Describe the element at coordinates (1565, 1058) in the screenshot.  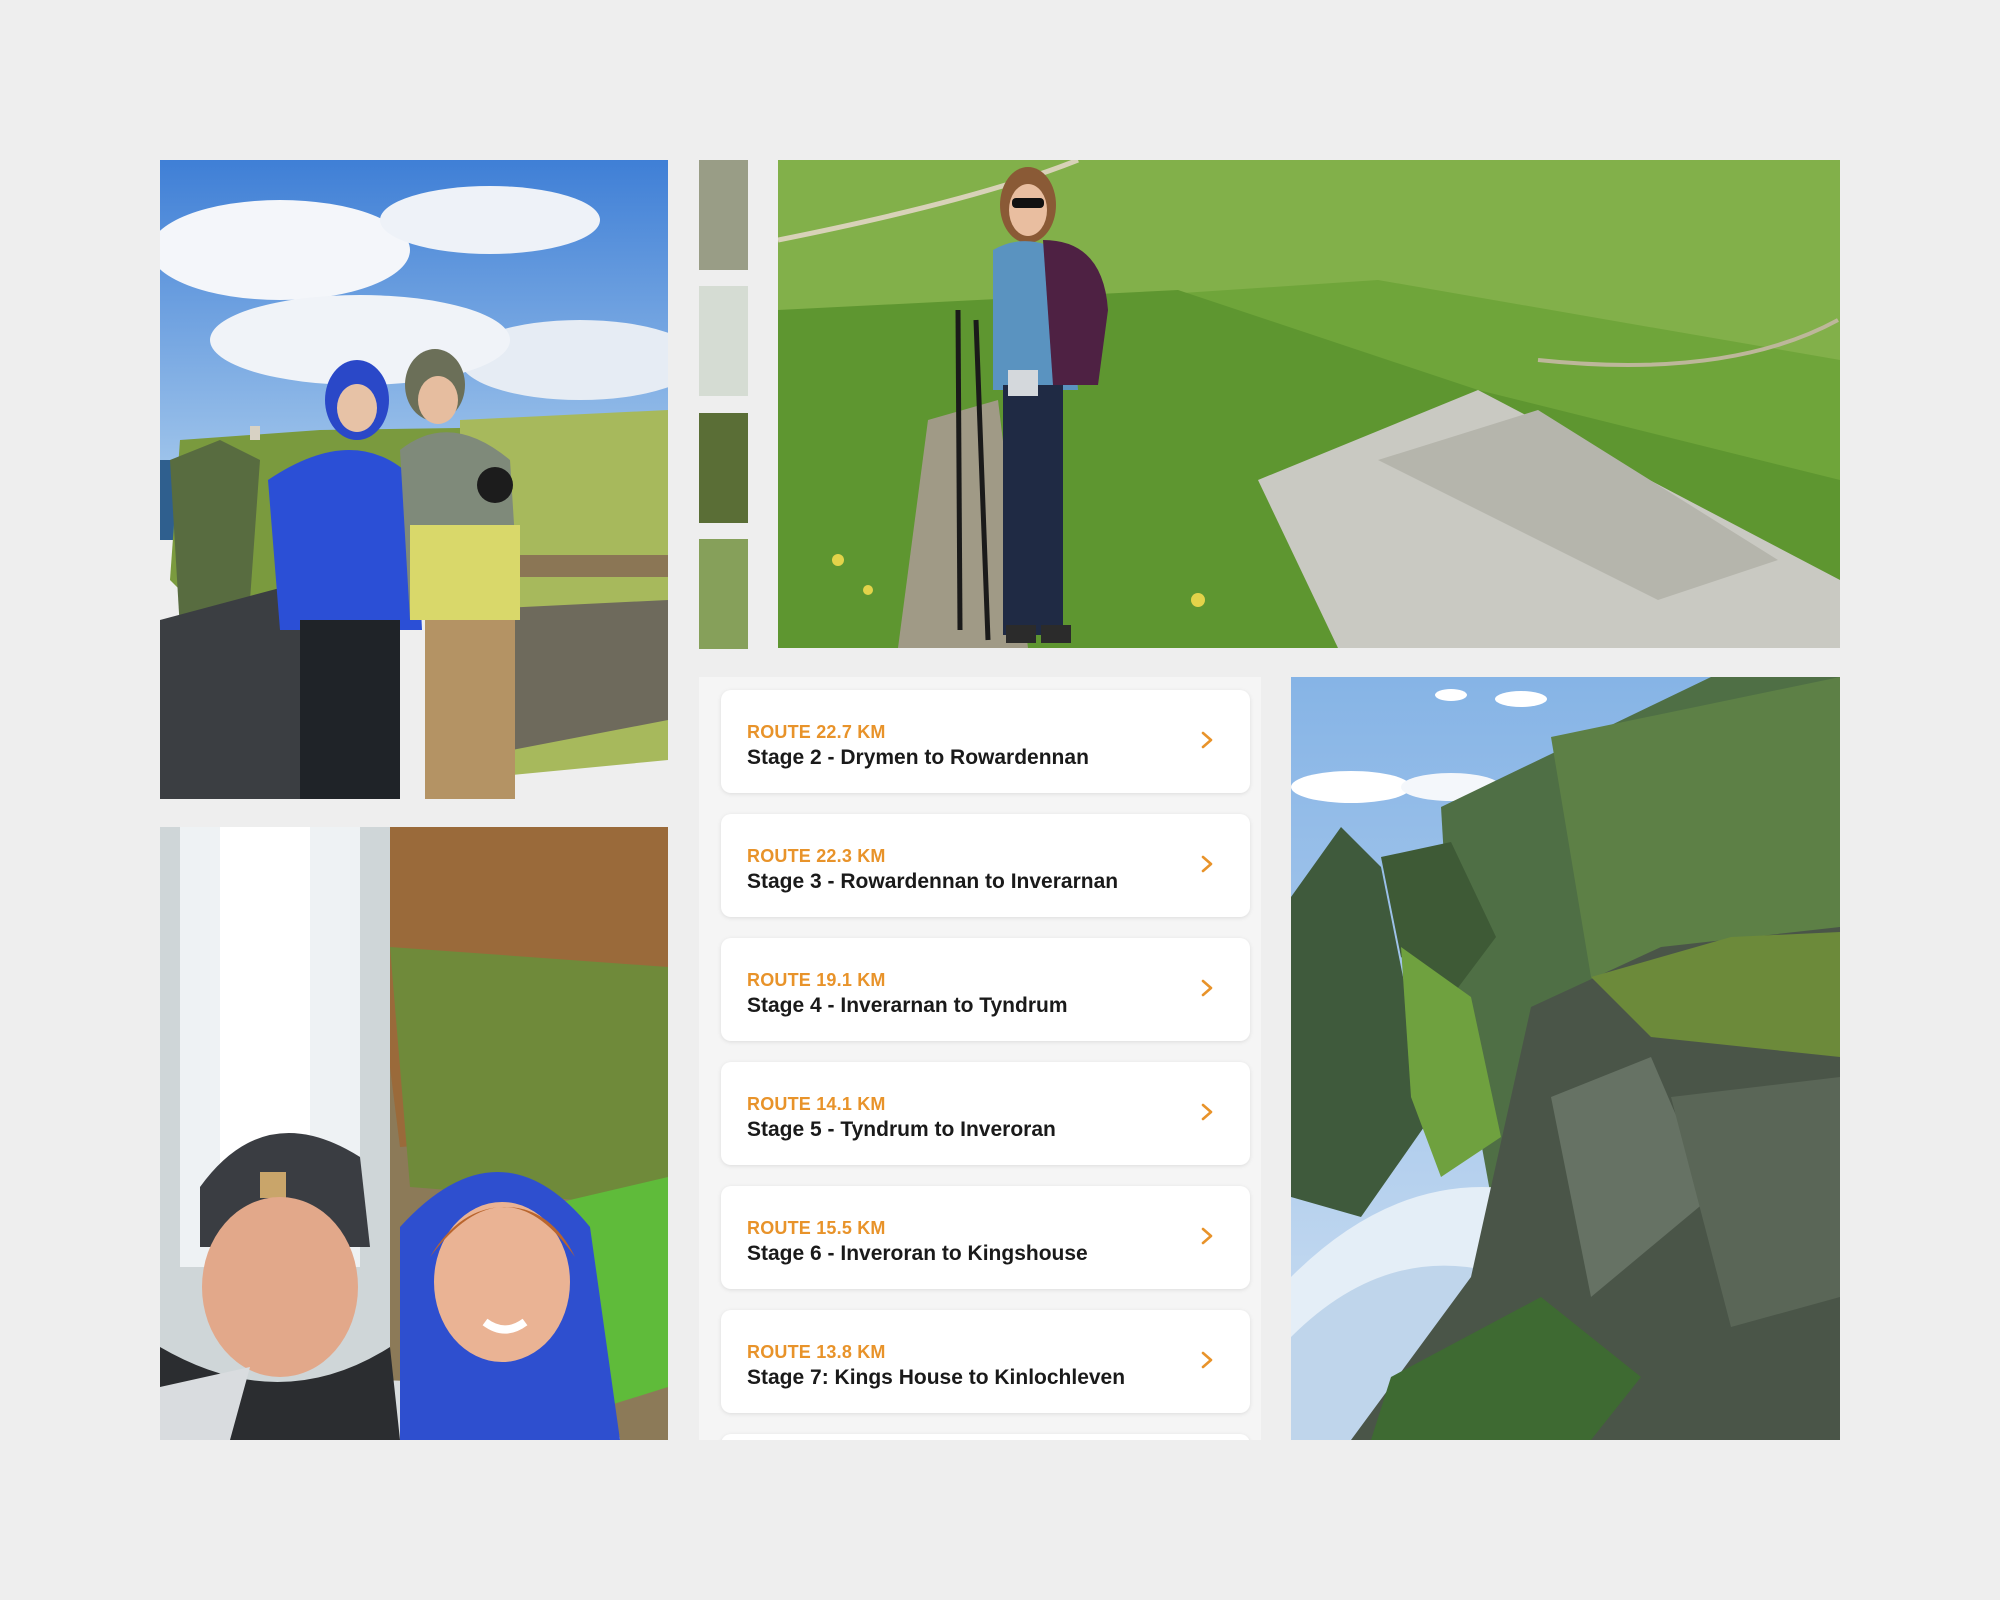
I see `mountain-cliffs-photo` at that location.